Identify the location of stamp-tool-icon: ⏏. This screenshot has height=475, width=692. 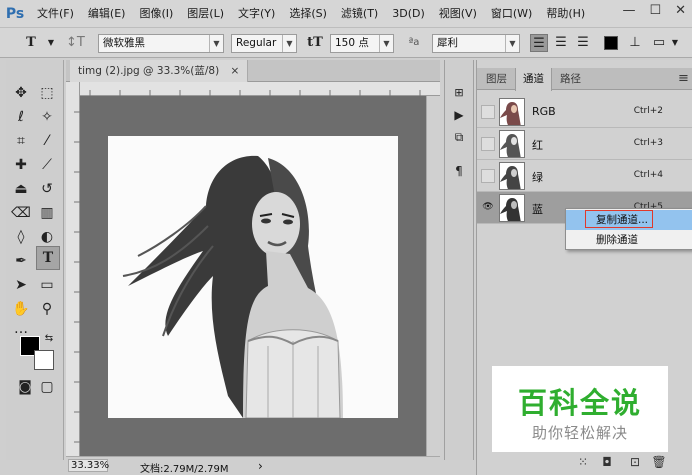
(21, 189).